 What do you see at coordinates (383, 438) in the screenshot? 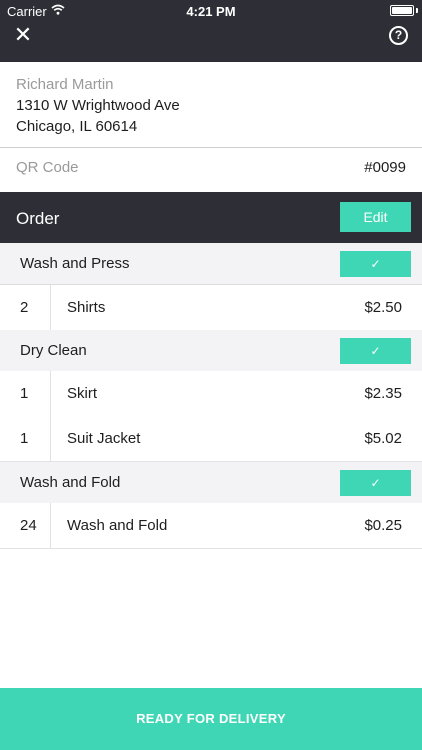
I see `item-price: $5.02` at bounding box center [383, 438].